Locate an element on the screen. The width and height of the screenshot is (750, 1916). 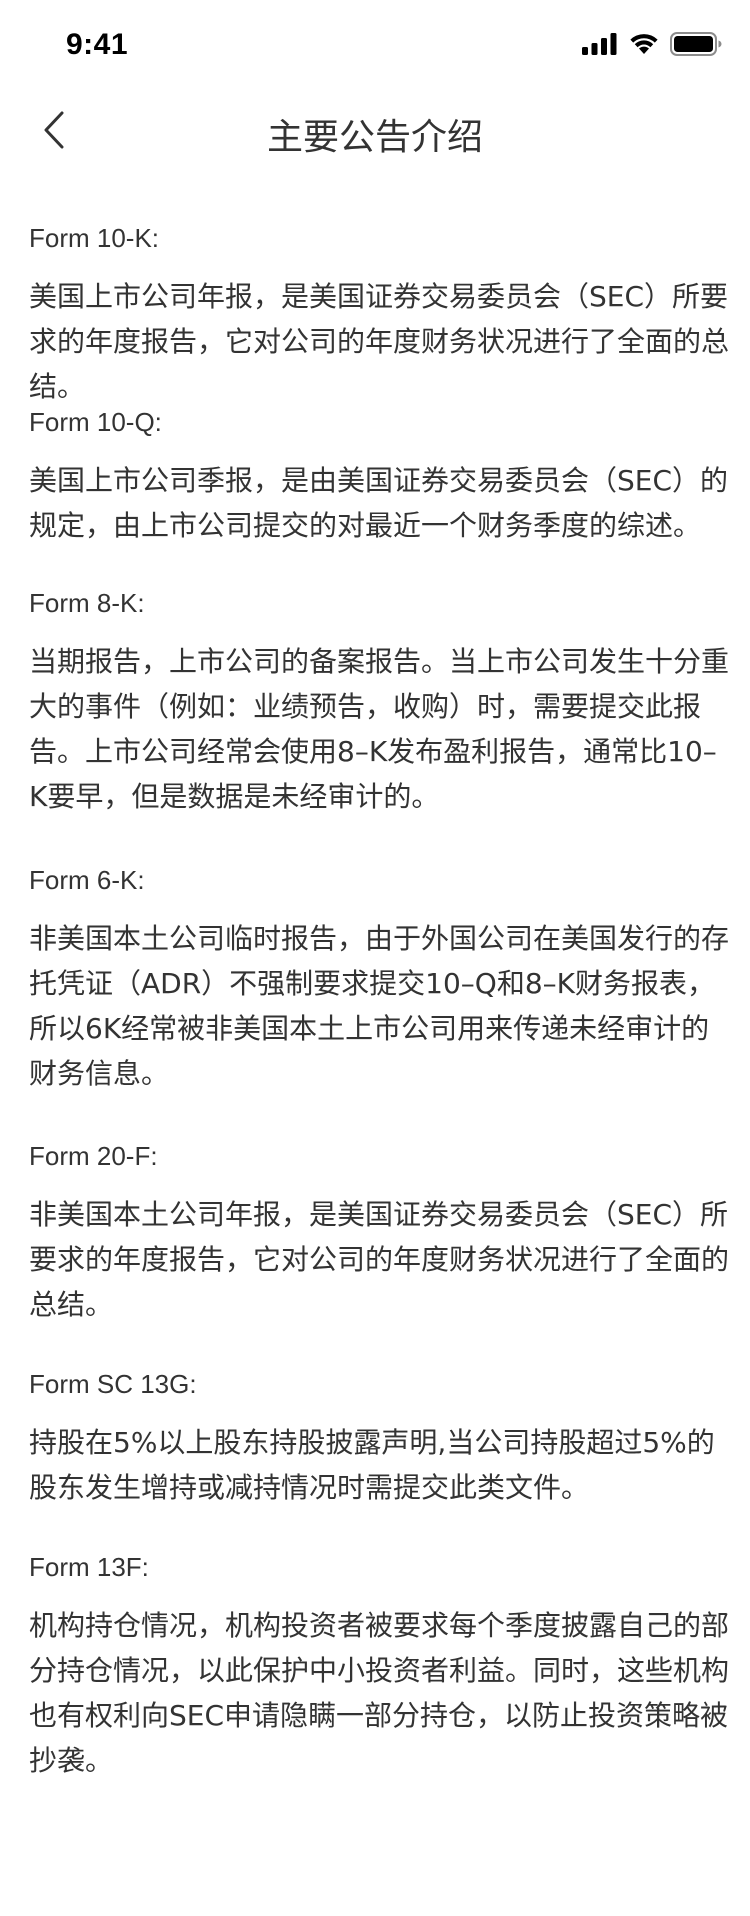
nav-bar: 主要公告介绍 is located at coordinates (375, 132).